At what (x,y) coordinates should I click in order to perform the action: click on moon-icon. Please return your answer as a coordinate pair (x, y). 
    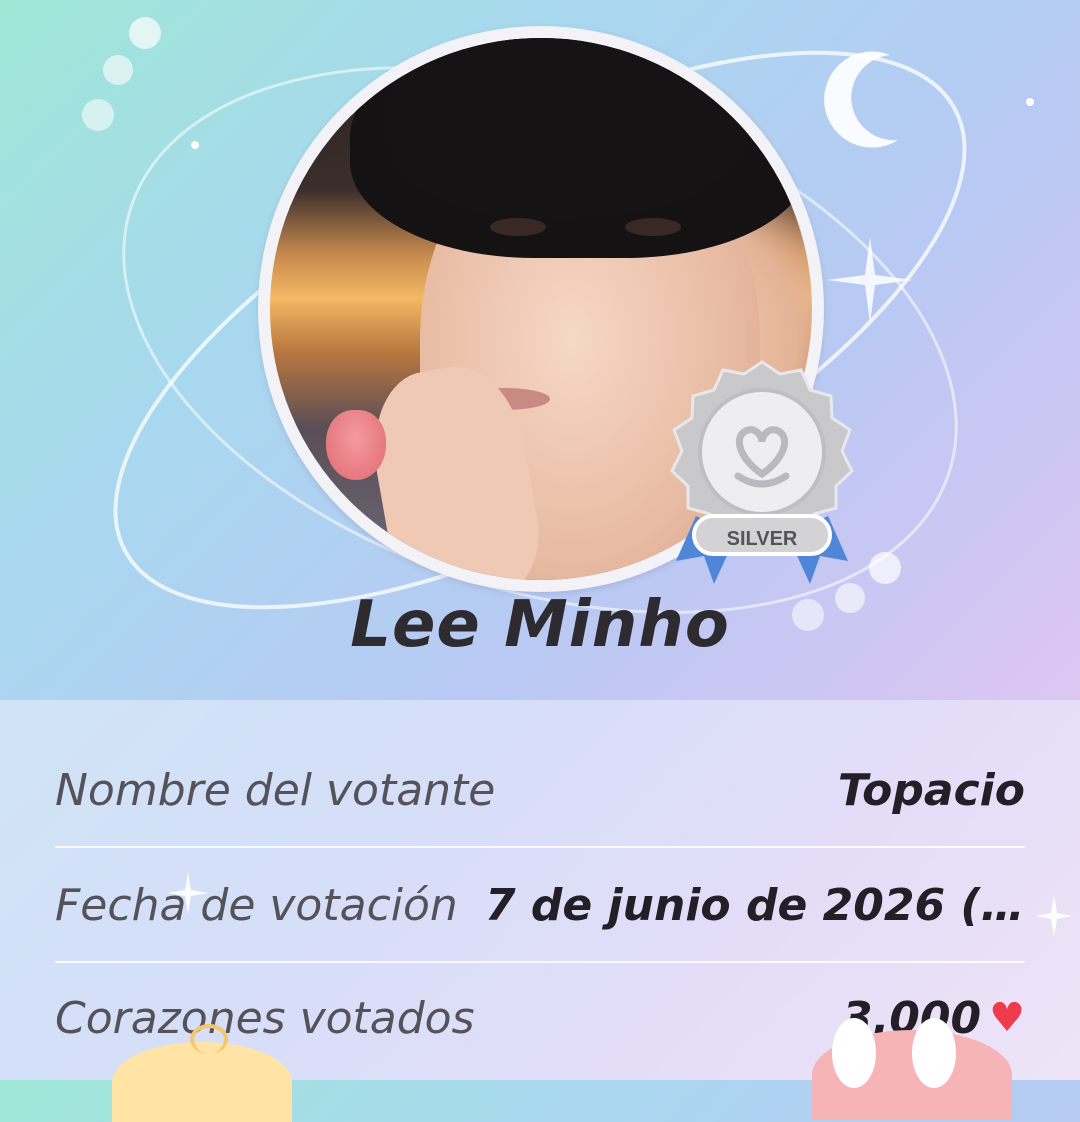
    Looking at the image, I should click on (861, 99).